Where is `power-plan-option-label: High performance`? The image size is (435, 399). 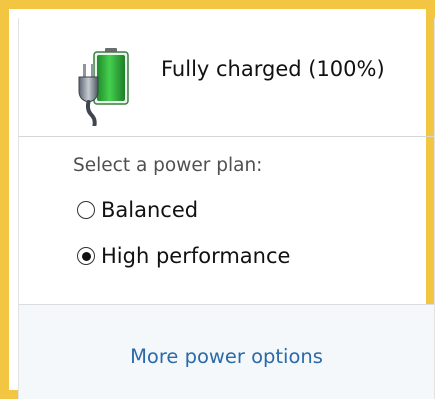
power-plan-option-label: High performance is located at coordinates (196, 256).